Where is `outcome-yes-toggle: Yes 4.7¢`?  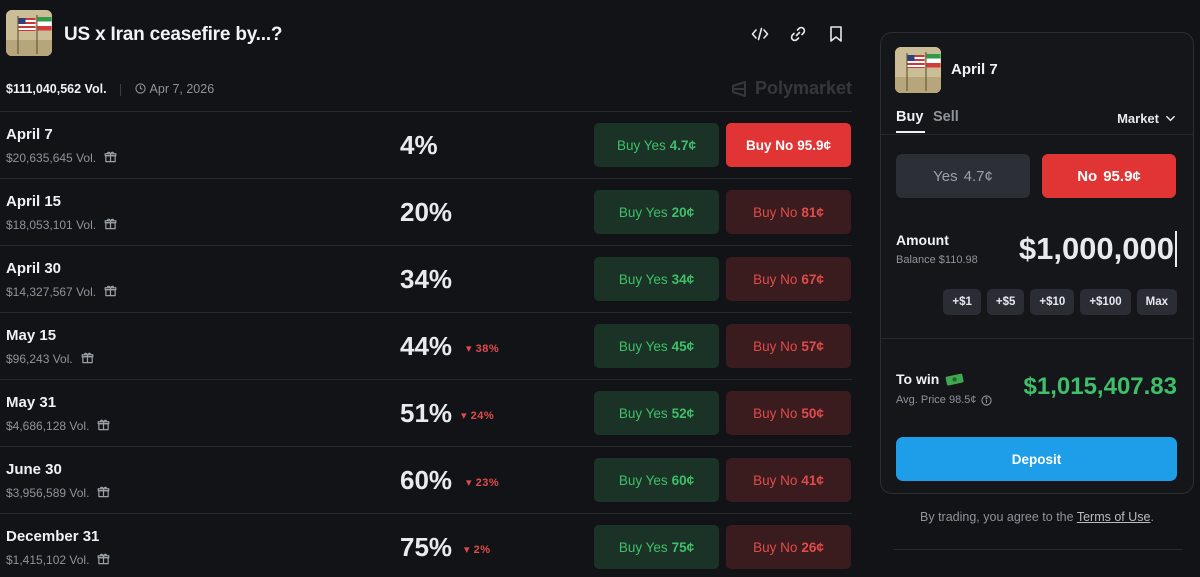 outcome-yes-toggle: Yes 4.7¢ is located at coordinates (963, 176).